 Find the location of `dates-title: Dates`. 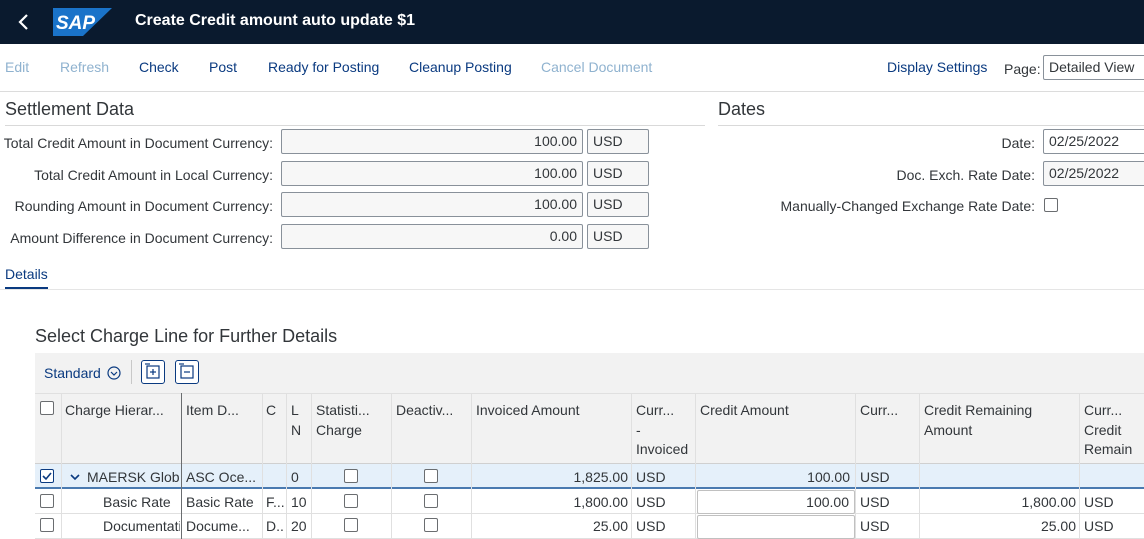

dates-title: Dates is located at coordinates (742, 109).